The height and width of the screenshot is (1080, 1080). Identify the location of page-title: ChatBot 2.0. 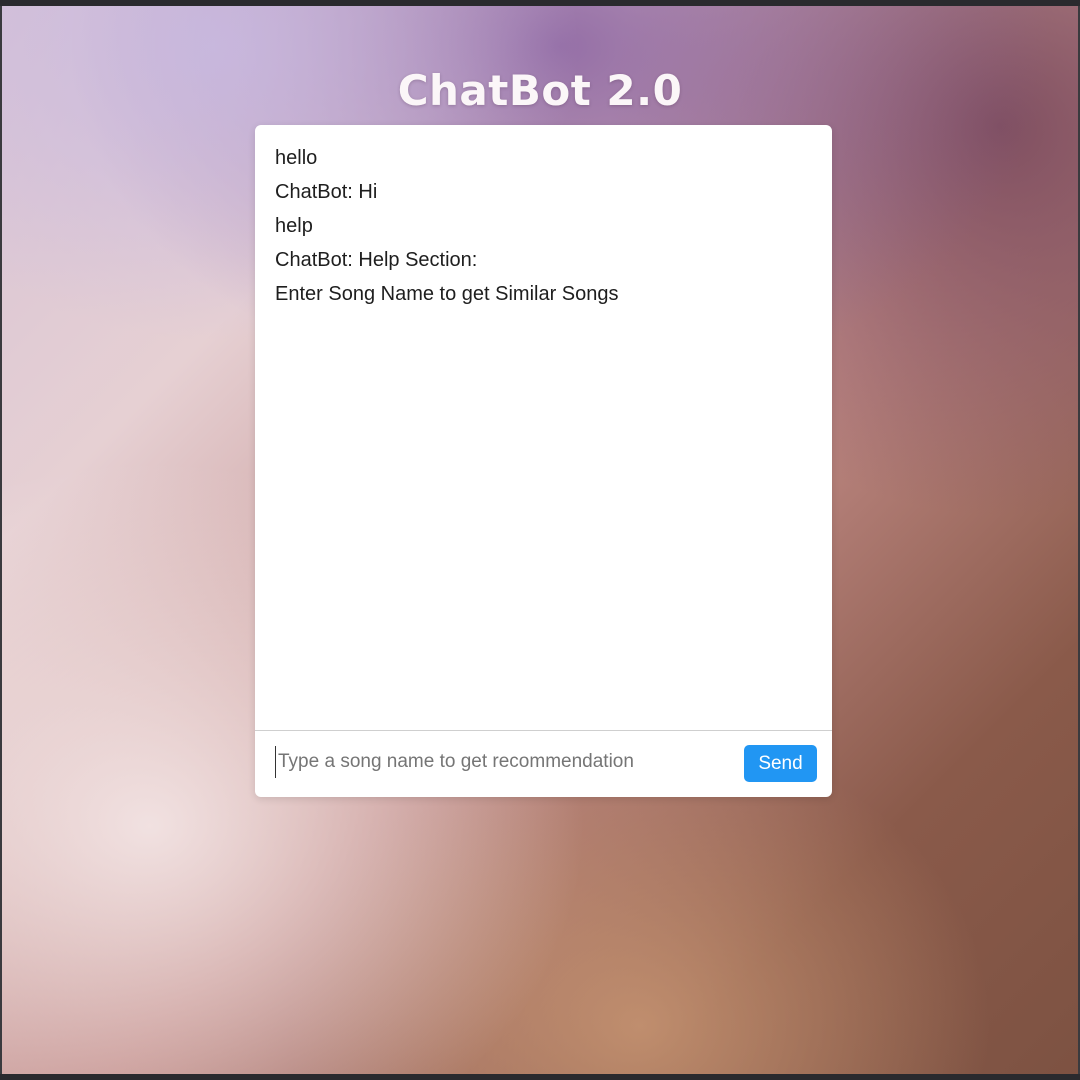
(540, 91).